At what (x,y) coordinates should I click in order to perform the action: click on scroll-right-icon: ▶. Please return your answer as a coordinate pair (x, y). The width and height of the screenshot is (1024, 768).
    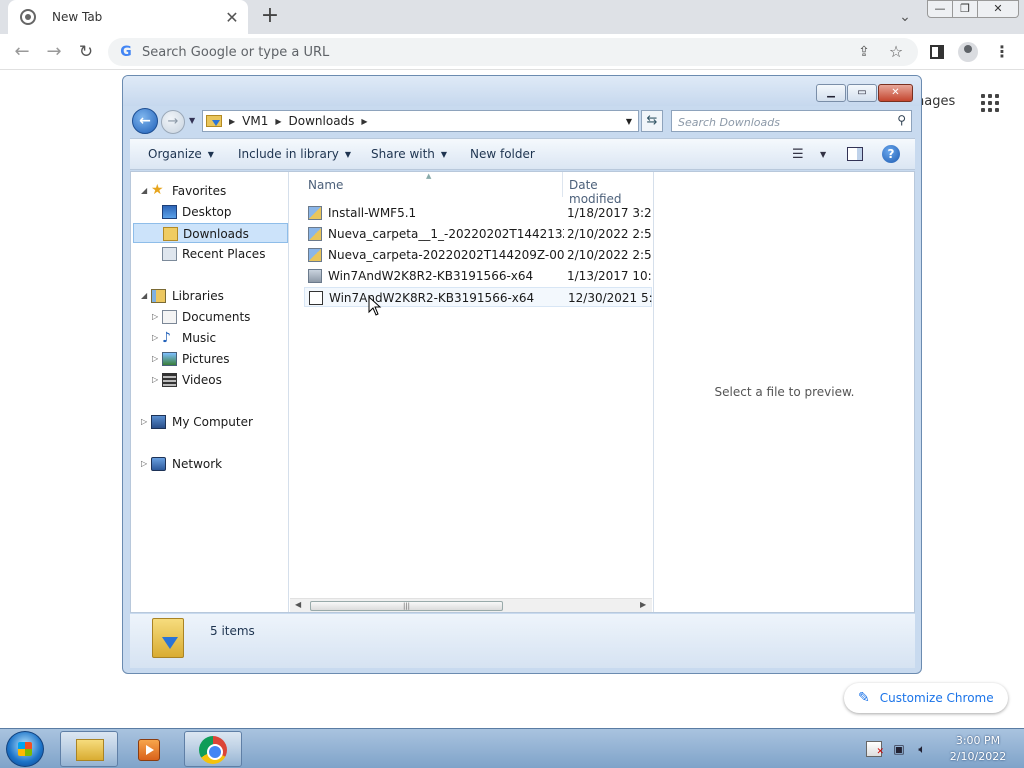
    Looking at the image, I should click on (643, 604).